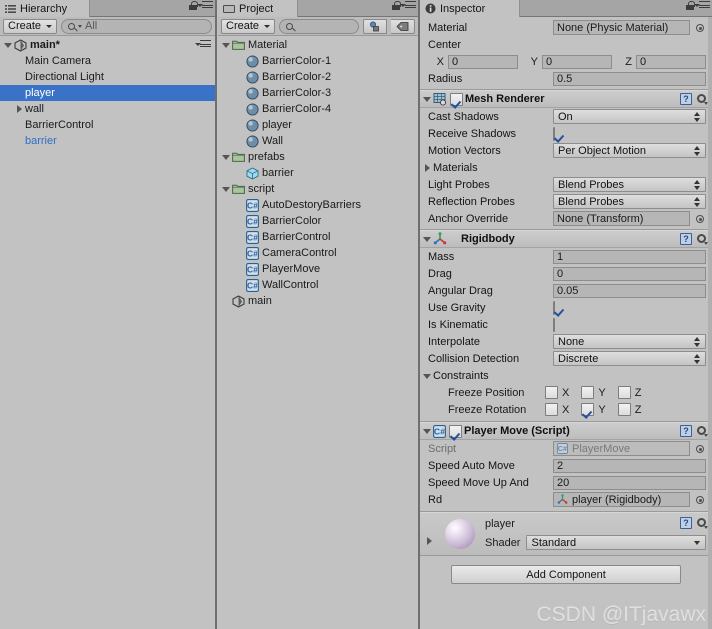  What do you see at coordinates (629, 201) in the screenshot?
I see `reflection-probes-dropdown: Blend Probes` at bounding box center [629, 201].